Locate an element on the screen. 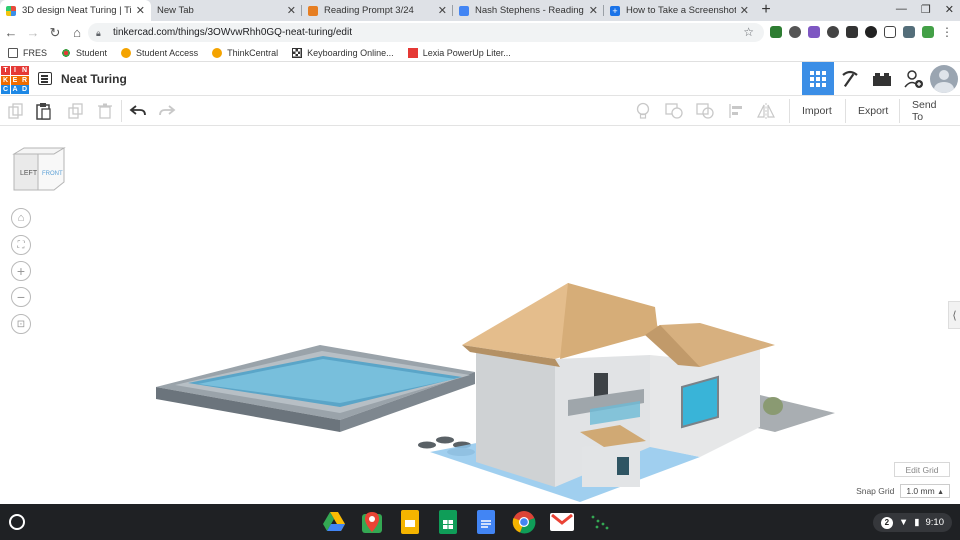 The image size is (960, 540). google-slides-icon is located at coordinates (410, 522).